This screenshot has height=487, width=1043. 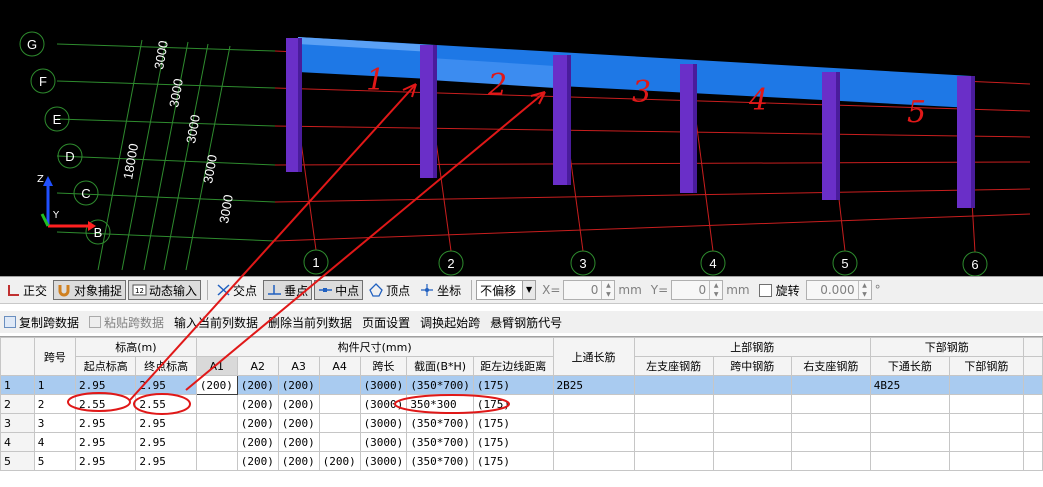 I want to click on table-row: 4 4 2.95 2.95 (200) (200) (3000) (350*700) (175), so click(x=521, y=442).